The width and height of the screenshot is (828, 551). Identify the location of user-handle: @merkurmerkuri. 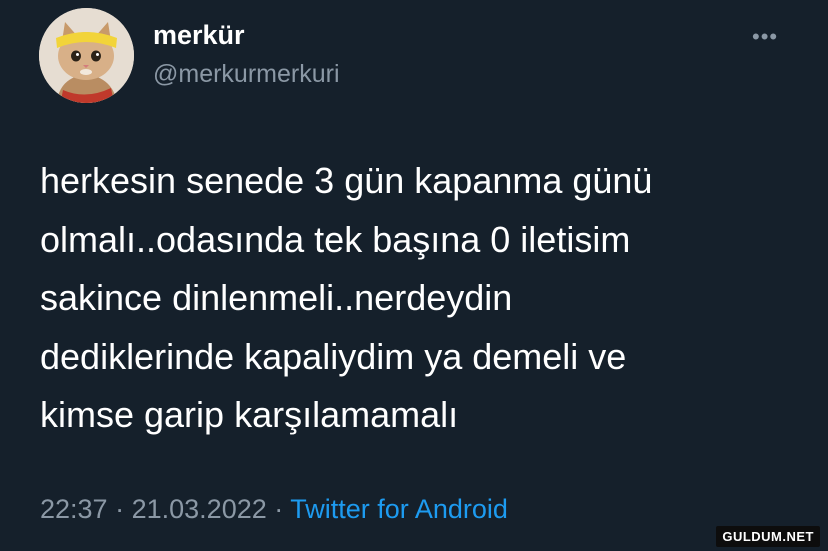
(246, 74).